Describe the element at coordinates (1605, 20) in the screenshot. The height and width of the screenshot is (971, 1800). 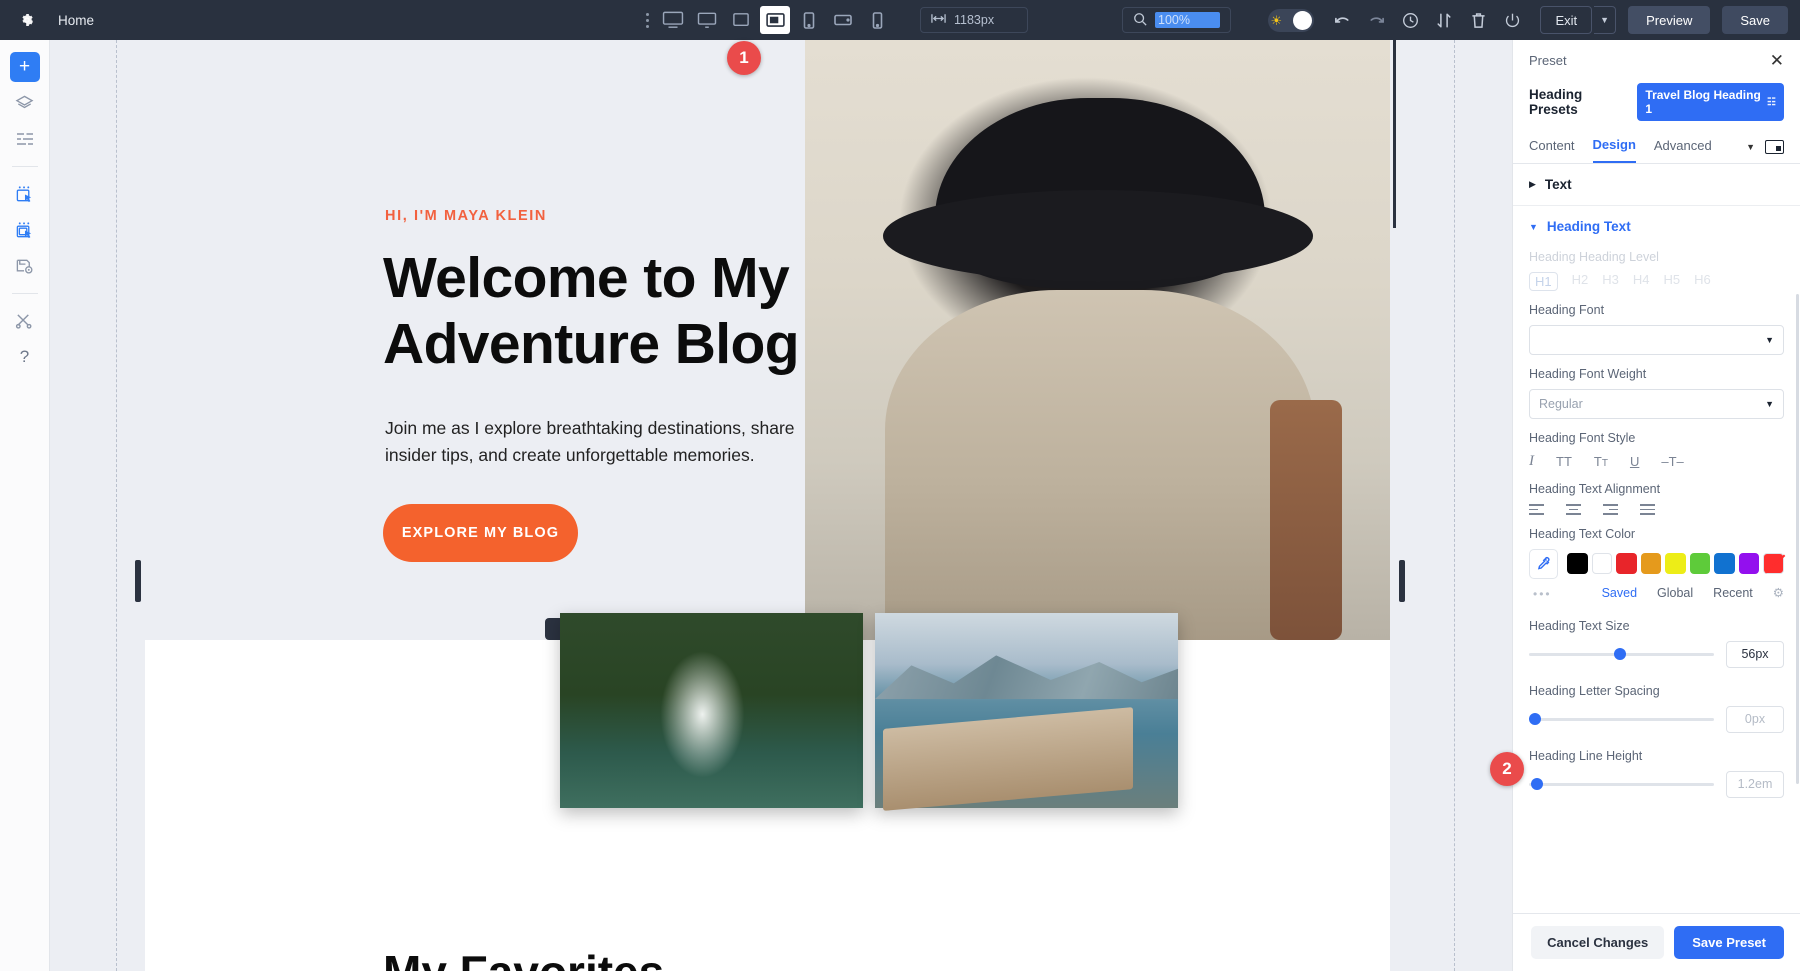
I see `exit-dropdown-caret-icon: ▼` at that location.